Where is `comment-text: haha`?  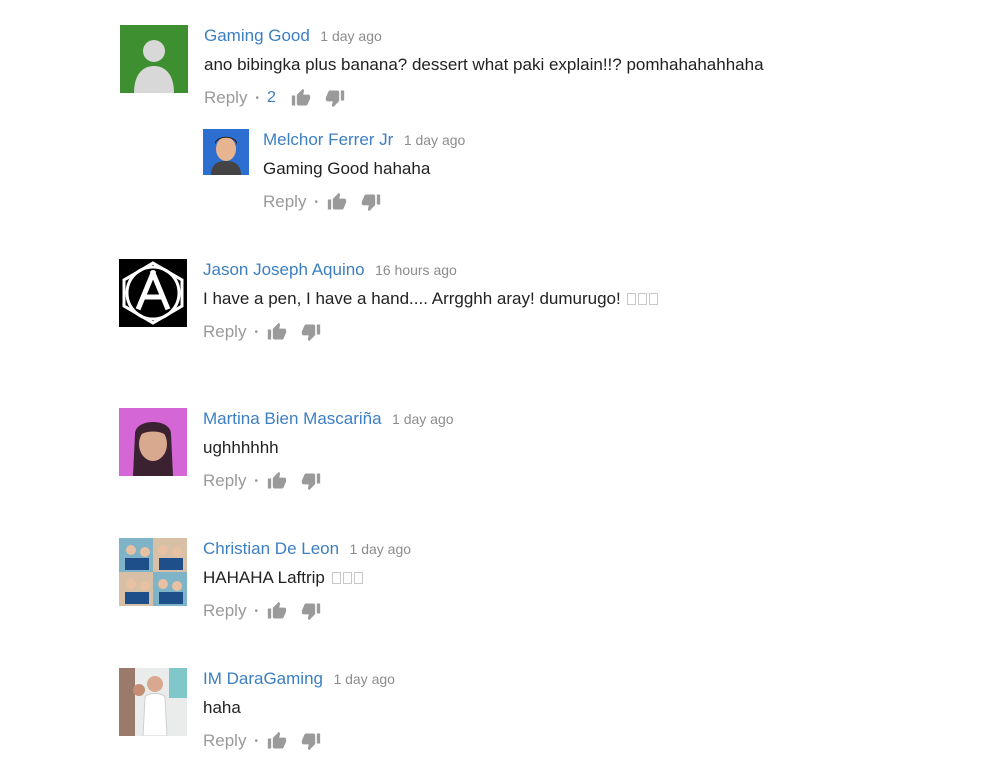
comment-text: haha is located at coordinates (222, 707).